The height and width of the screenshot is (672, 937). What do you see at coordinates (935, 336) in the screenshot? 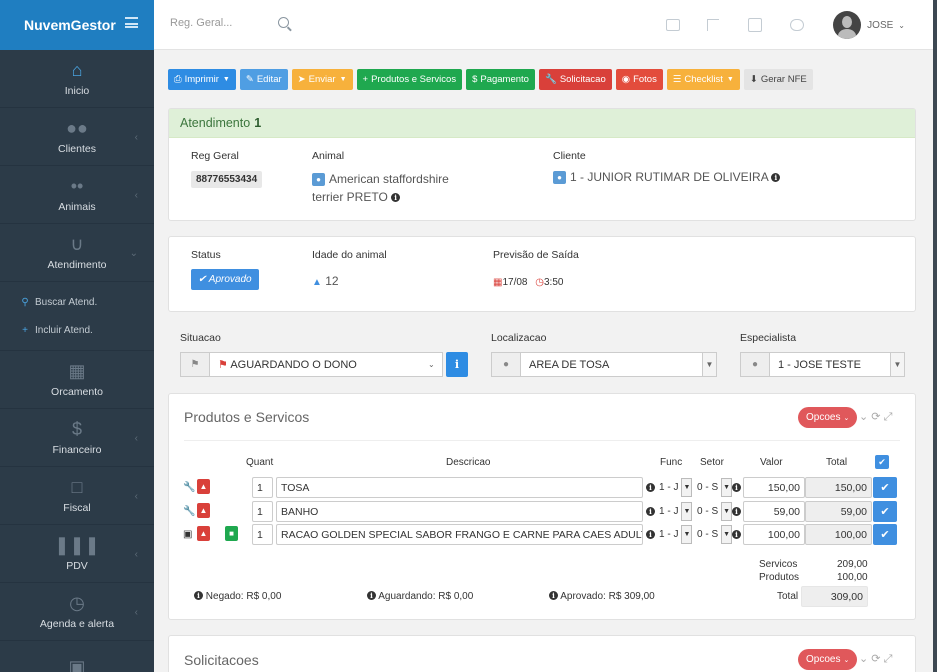
I see `page-scrollbar` at bounding box center [935, 336].